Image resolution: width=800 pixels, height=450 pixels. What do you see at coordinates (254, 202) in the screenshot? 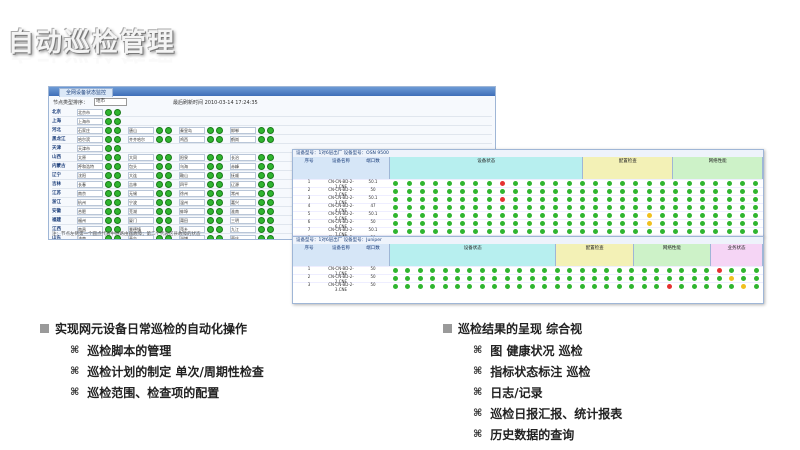
I see `city-cell: 嘉兴` at bounding box center [254, 202].